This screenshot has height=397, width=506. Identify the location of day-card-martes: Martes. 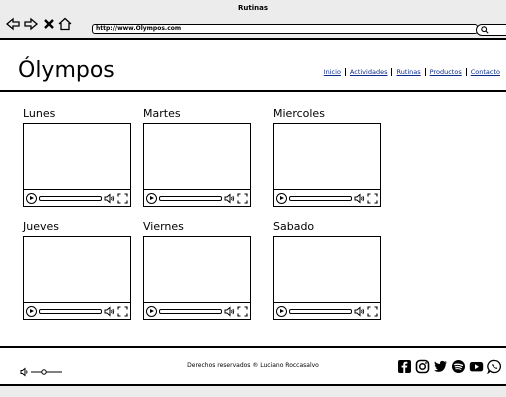
(198, 157).